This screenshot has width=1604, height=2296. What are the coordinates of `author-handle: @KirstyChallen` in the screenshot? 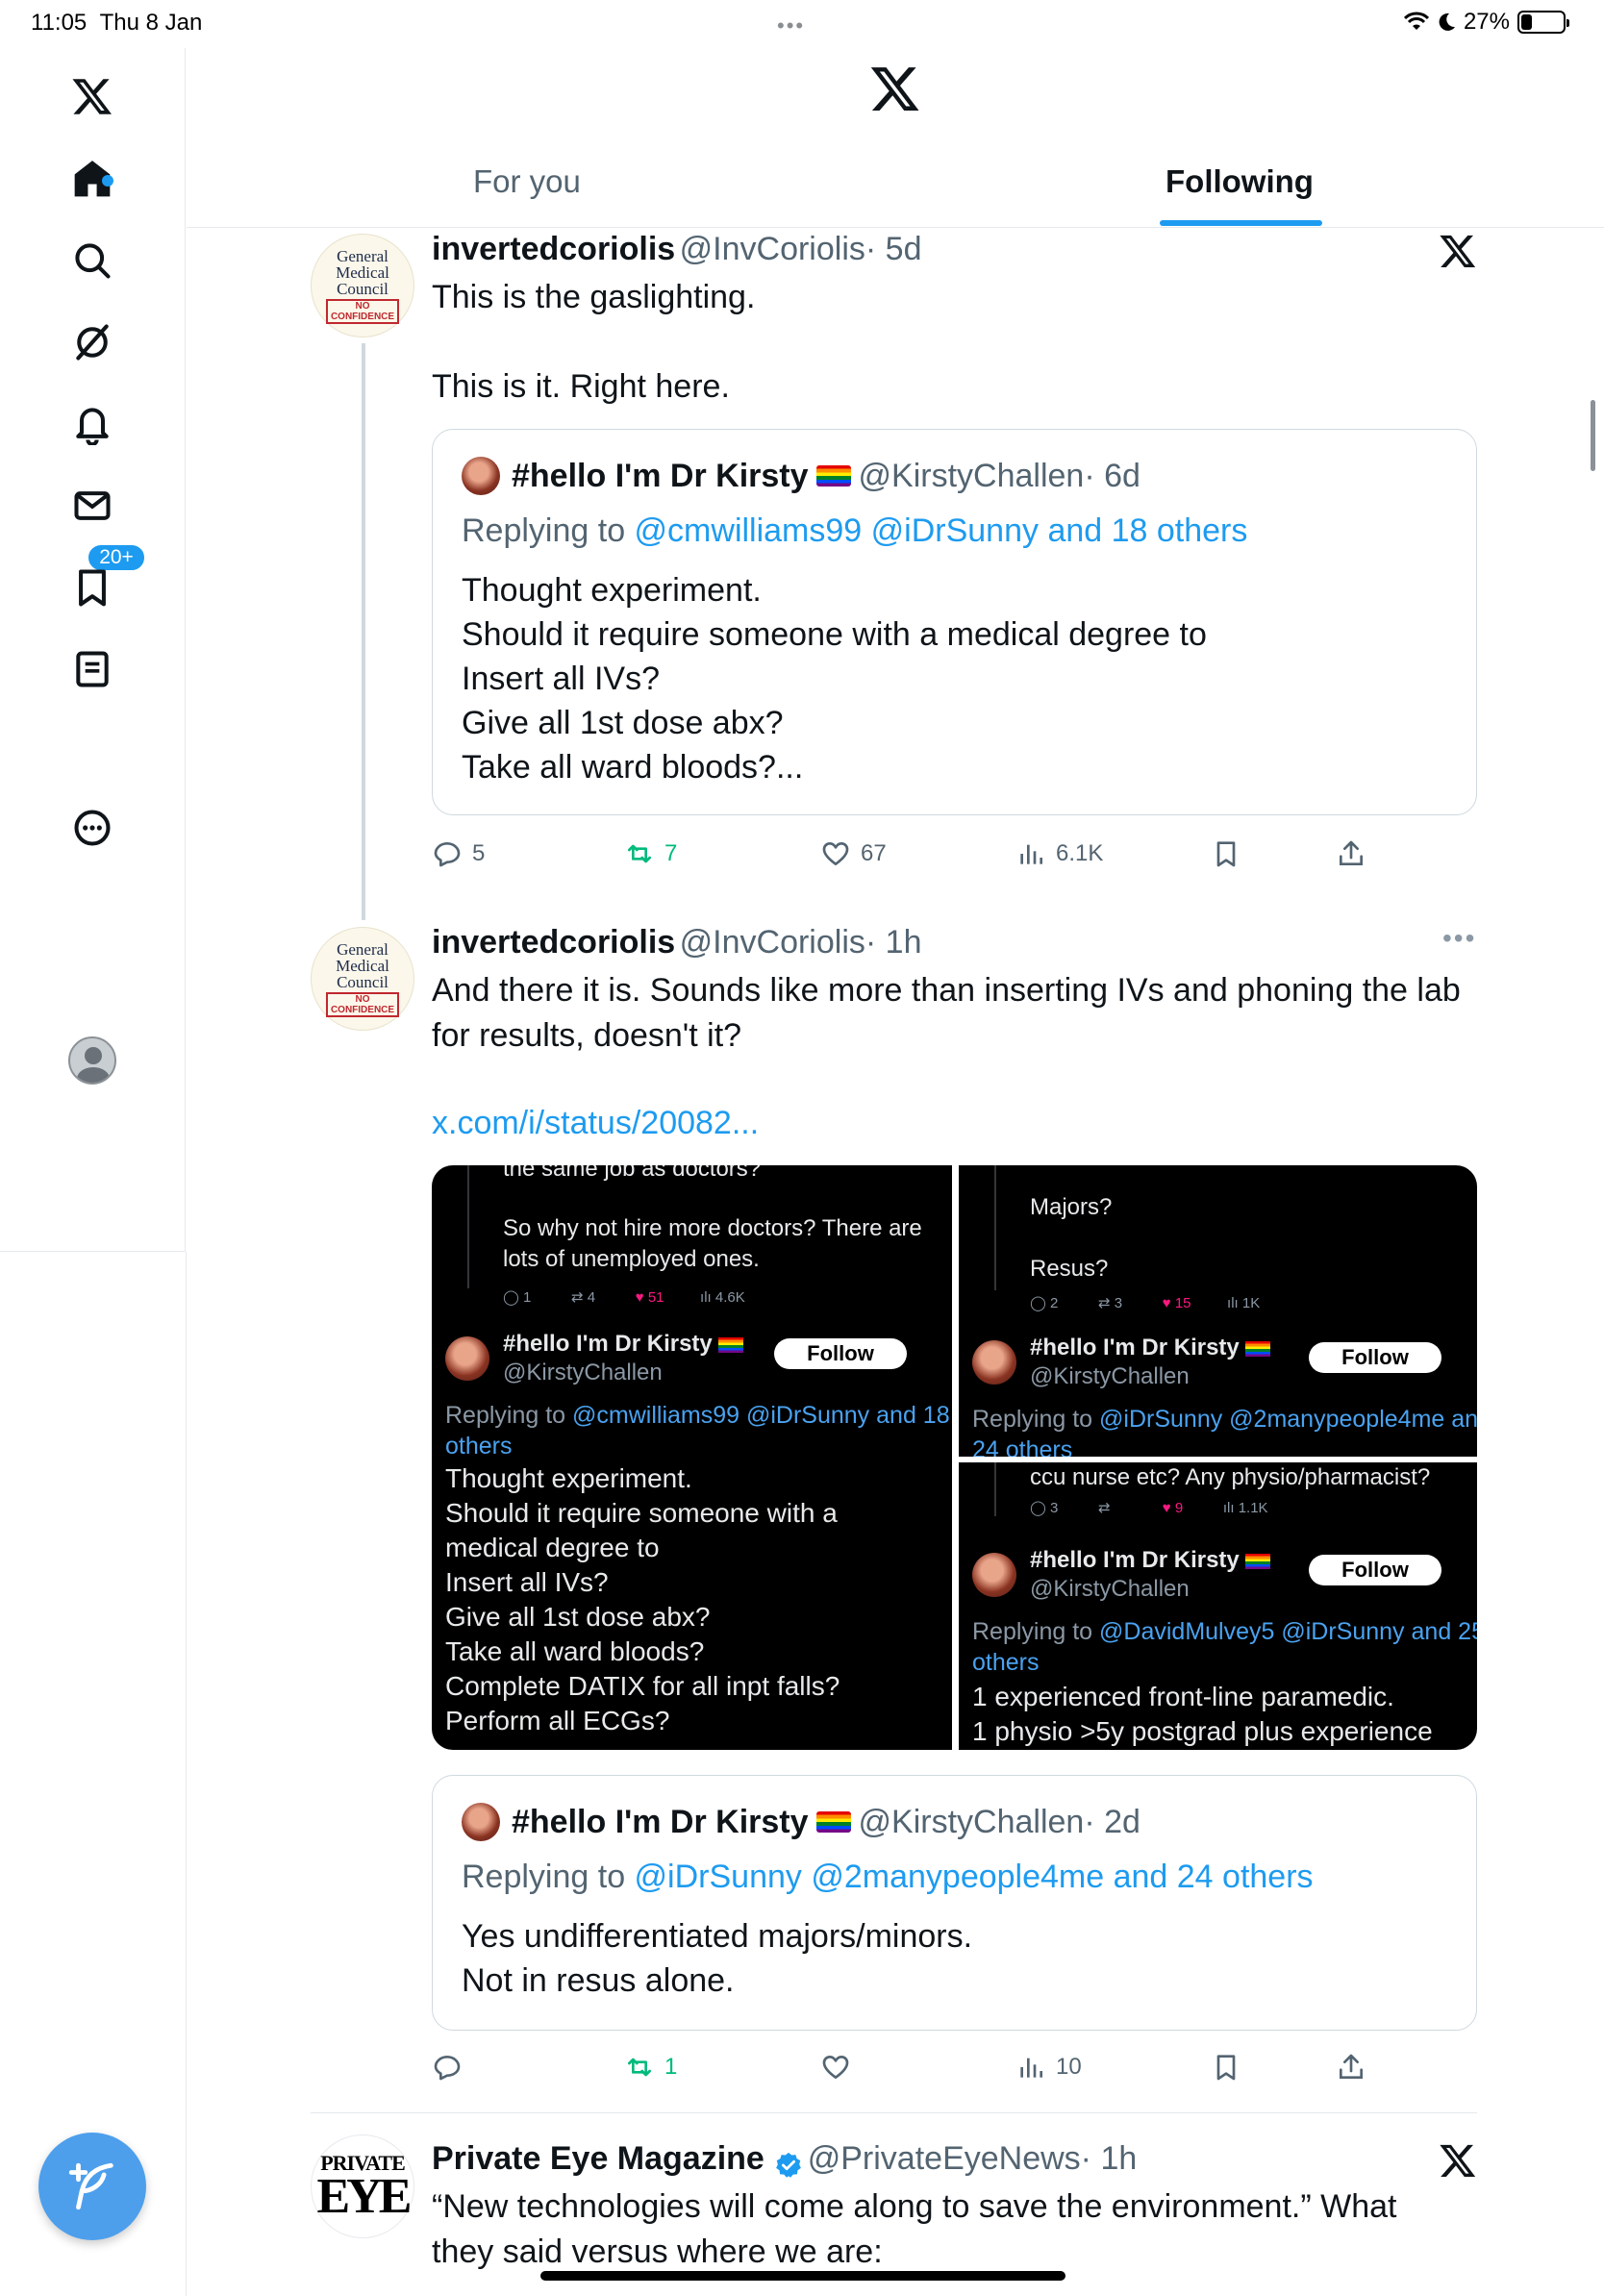 It's located at (971, 475).